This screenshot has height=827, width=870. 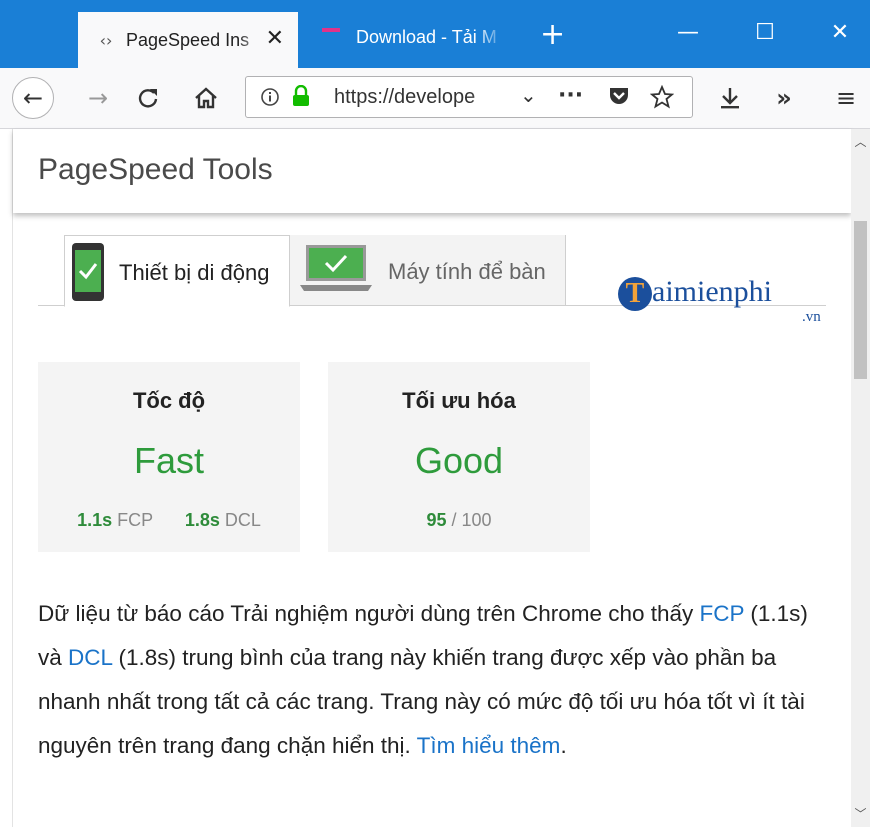 I want to click on optimization-title: Tối ưu hóa, so click(x=459, y=400).